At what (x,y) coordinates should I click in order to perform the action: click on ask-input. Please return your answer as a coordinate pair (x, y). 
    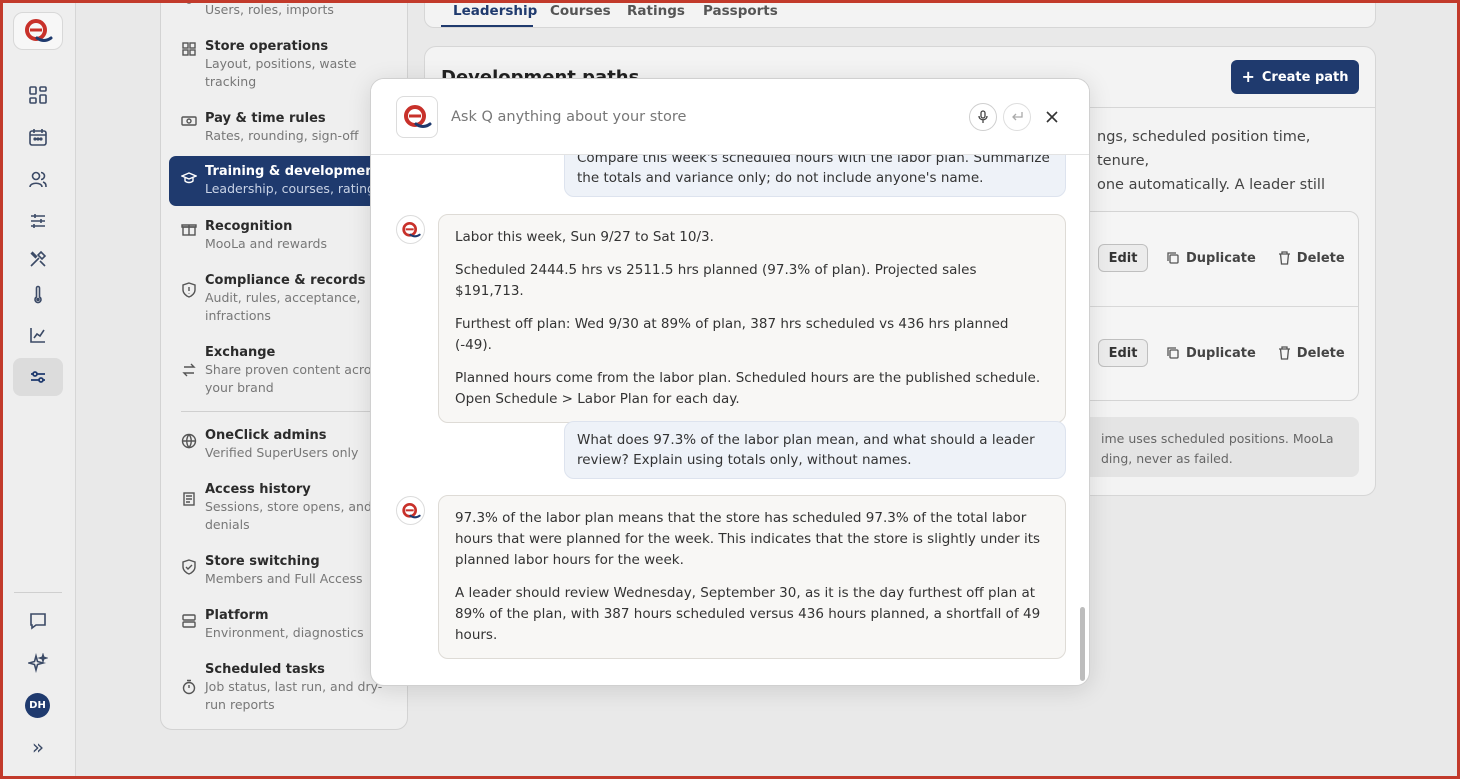
    Looking at the image, I should click on (701, 117).